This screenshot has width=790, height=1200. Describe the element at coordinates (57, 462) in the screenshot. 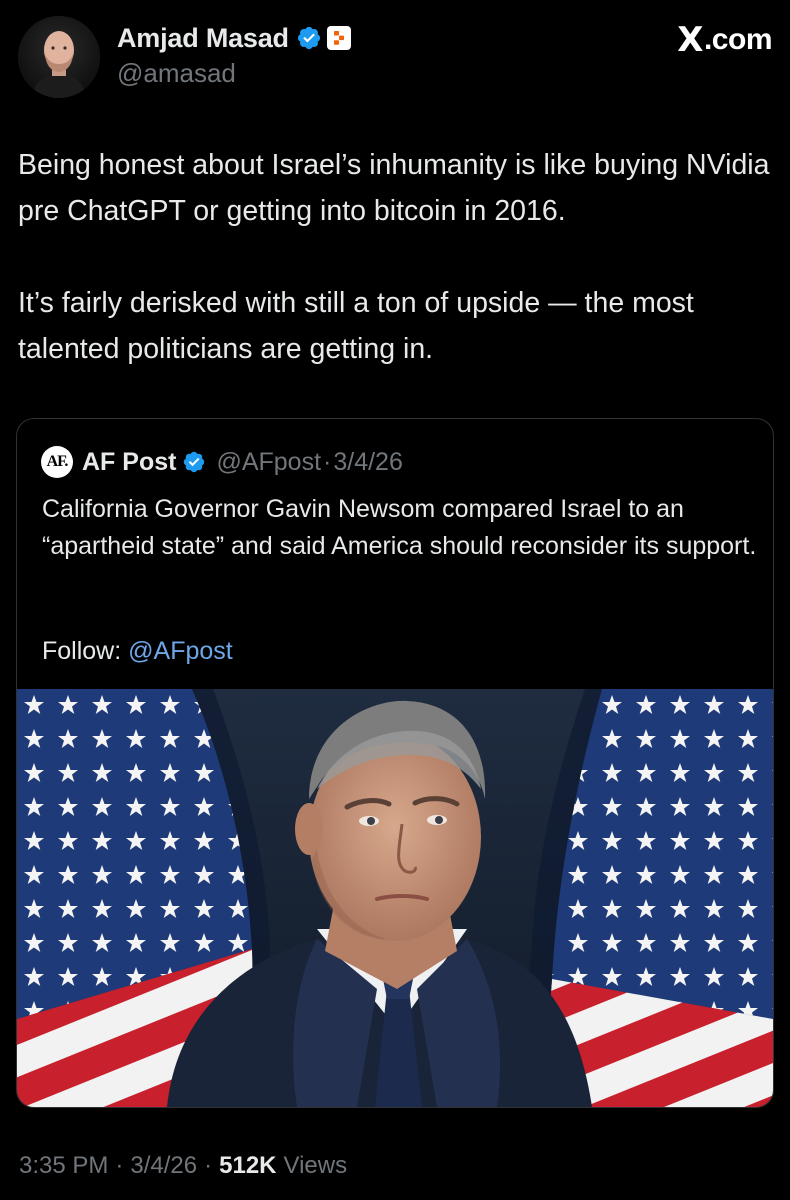

I see `quote-avatar: AF.` at that location.